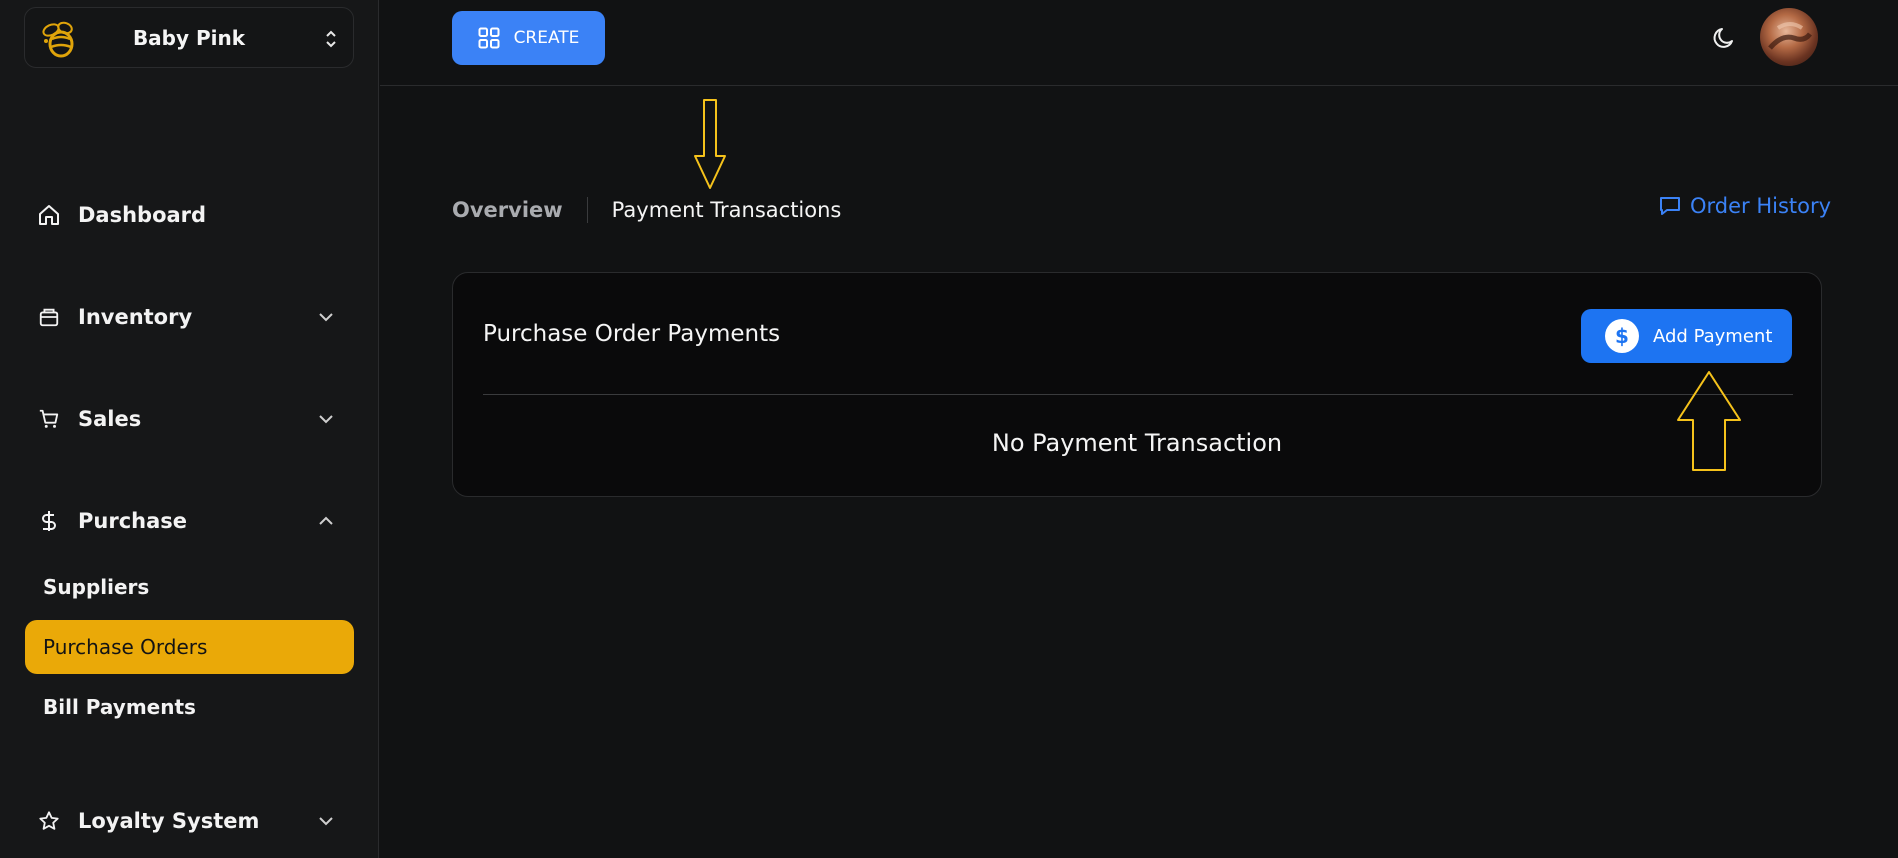  I want to click on sidebar-item-sales: Sales, so click(191, 419).